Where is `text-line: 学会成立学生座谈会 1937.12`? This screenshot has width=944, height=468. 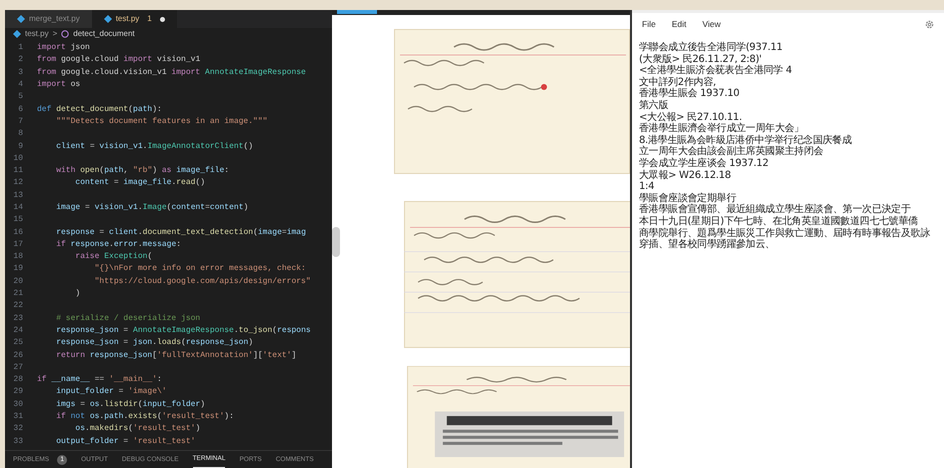
text-line: 学会成立学生座谈会 1937.12 is located at coordinates (703, 164).